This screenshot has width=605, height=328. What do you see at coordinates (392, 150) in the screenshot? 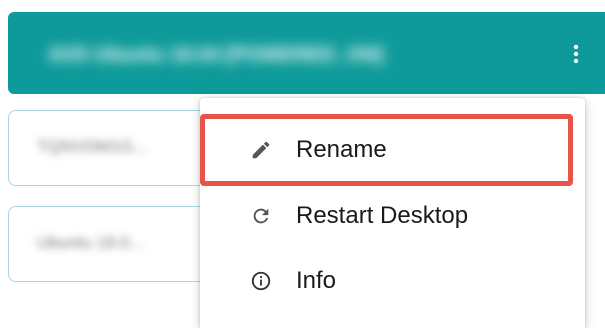
I see `menu-item-rename: Rename` at bounding box center [392, 150].